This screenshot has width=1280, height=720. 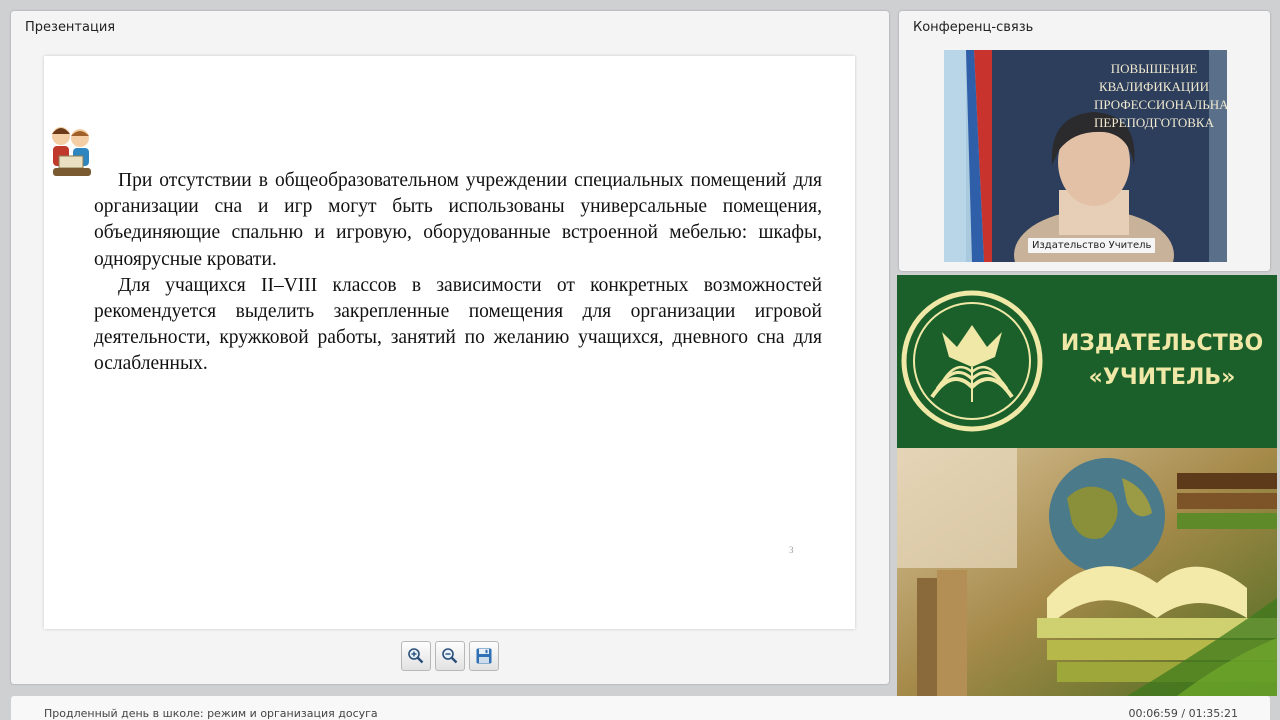 I want to click on publisher-name: ИЗДАТЕЛЬСТВО «УЧИТЕЛЬ», so click(x=1162, y=361).